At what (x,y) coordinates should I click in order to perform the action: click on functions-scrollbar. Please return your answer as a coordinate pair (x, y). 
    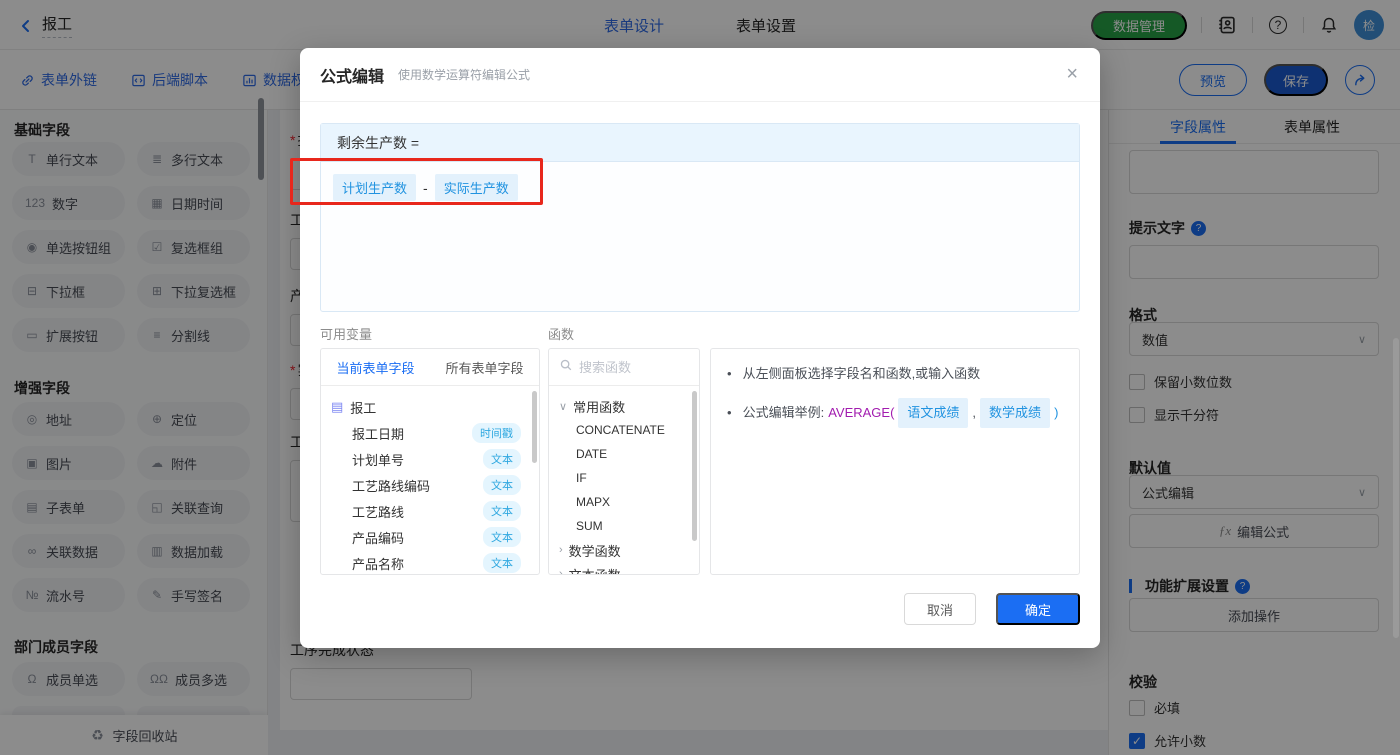
    Looking at the image, I should click on (694, 466).